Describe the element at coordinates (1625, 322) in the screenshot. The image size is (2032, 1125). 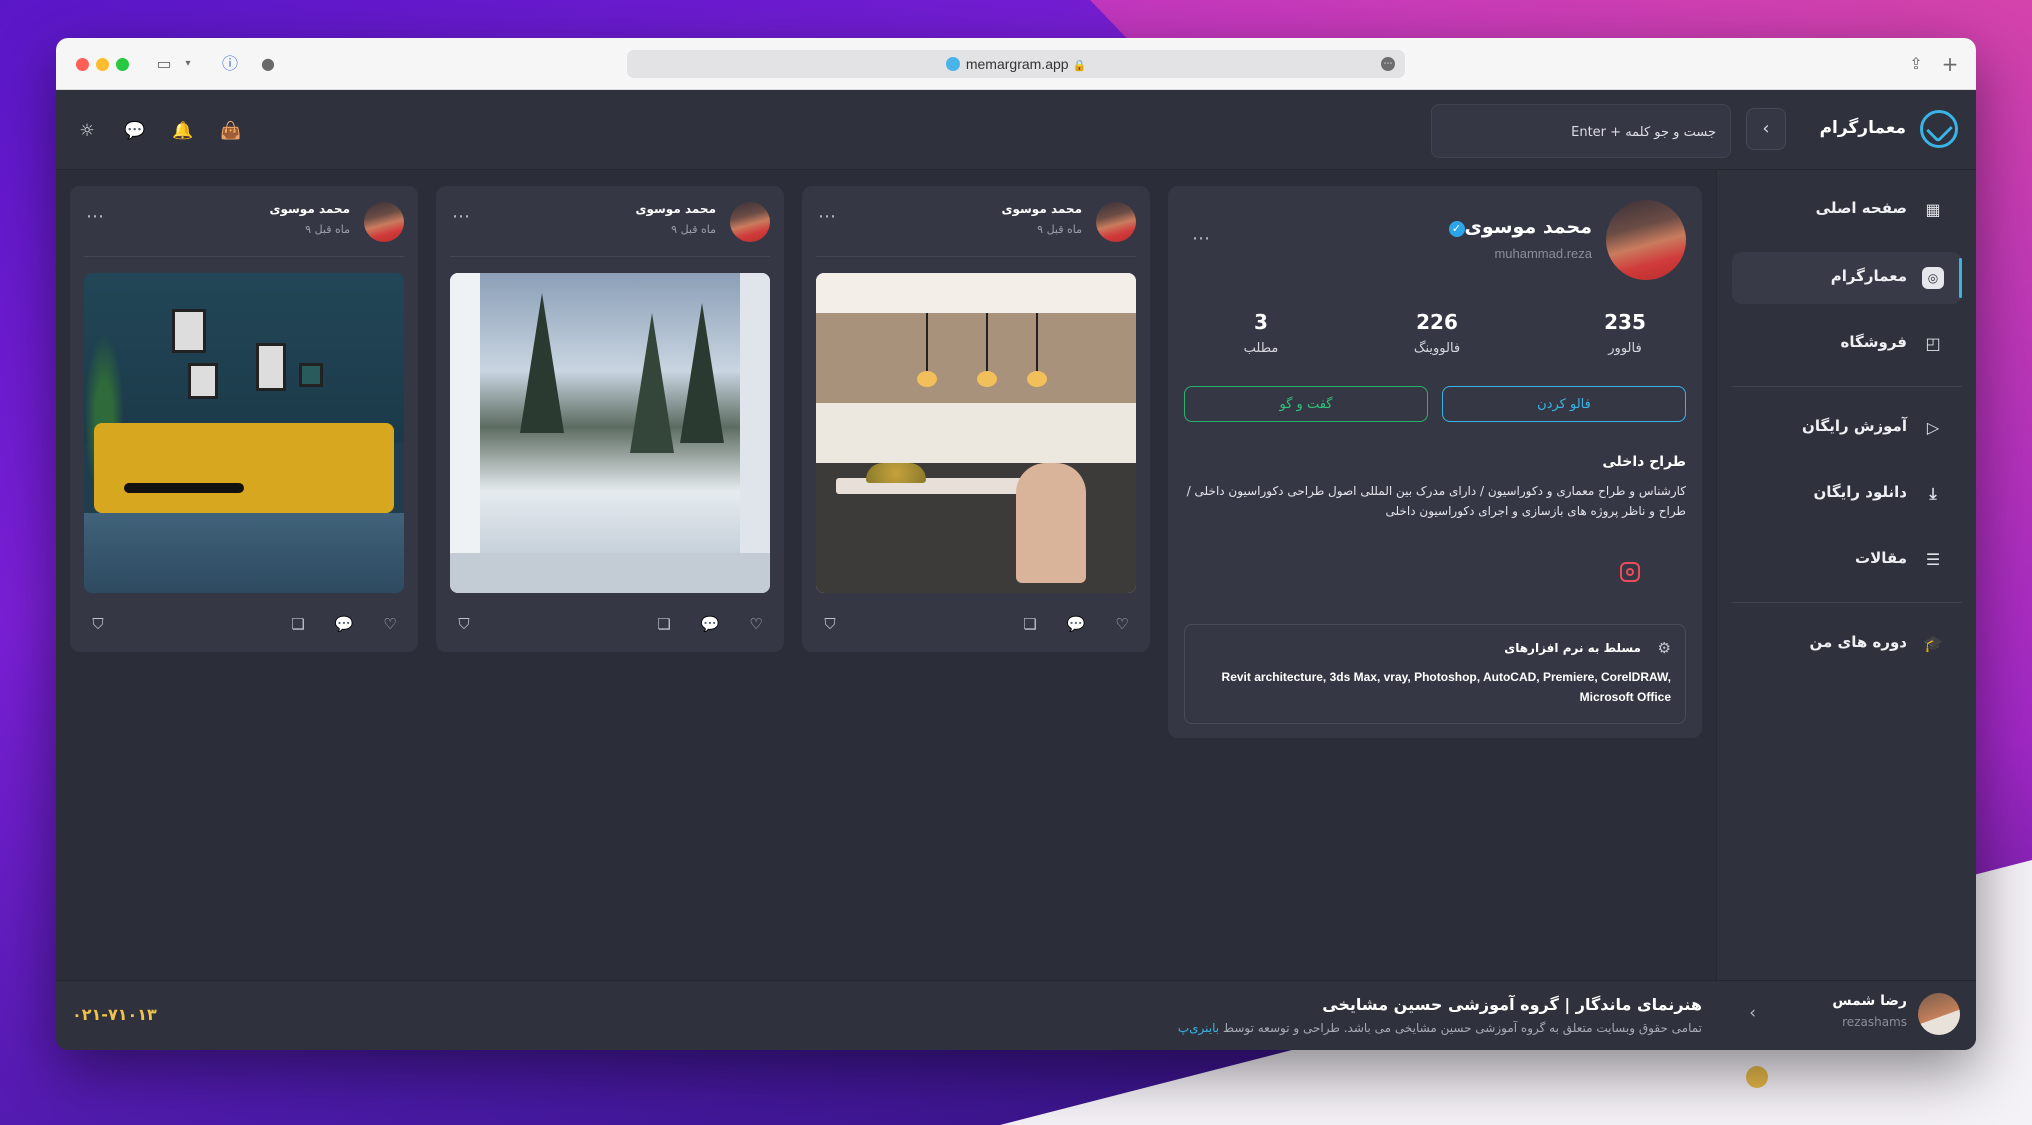
I see `stat-followers-value: 235` at that location.